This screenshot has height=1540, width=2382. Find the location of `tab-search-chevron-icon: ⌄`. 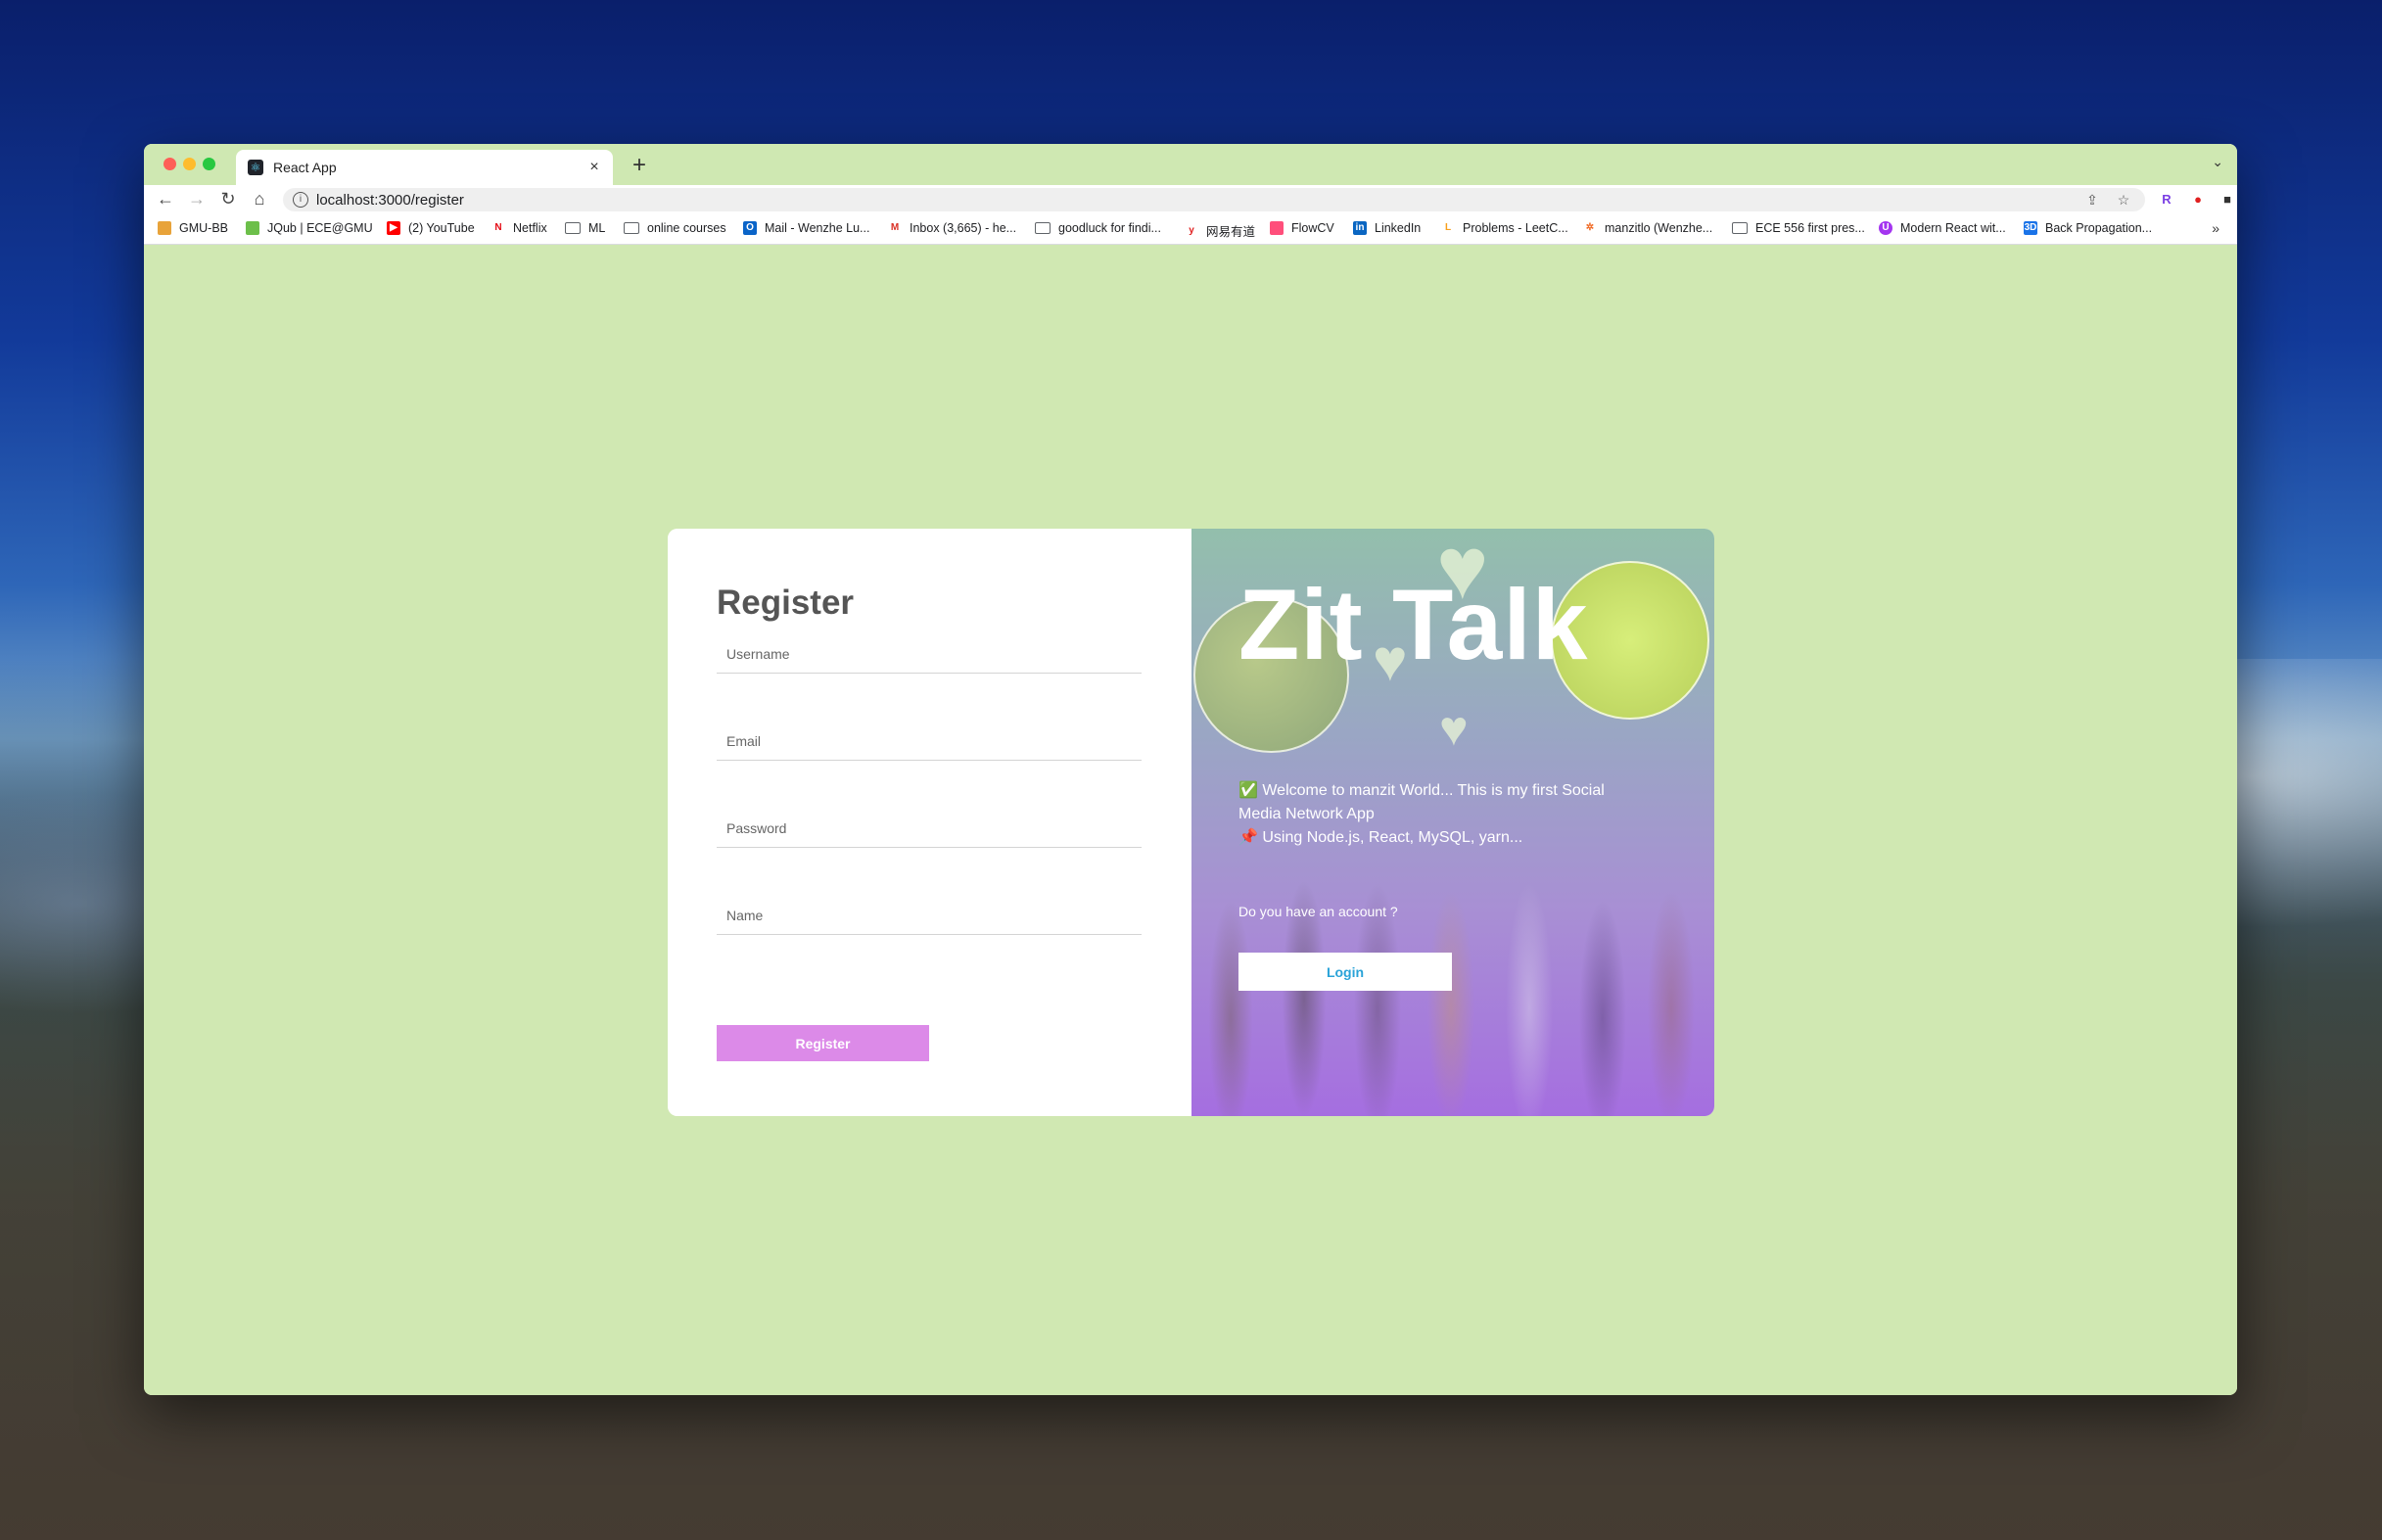

tab-search-chevron-icon: ⌄ is located at coordinates (2217, 162).